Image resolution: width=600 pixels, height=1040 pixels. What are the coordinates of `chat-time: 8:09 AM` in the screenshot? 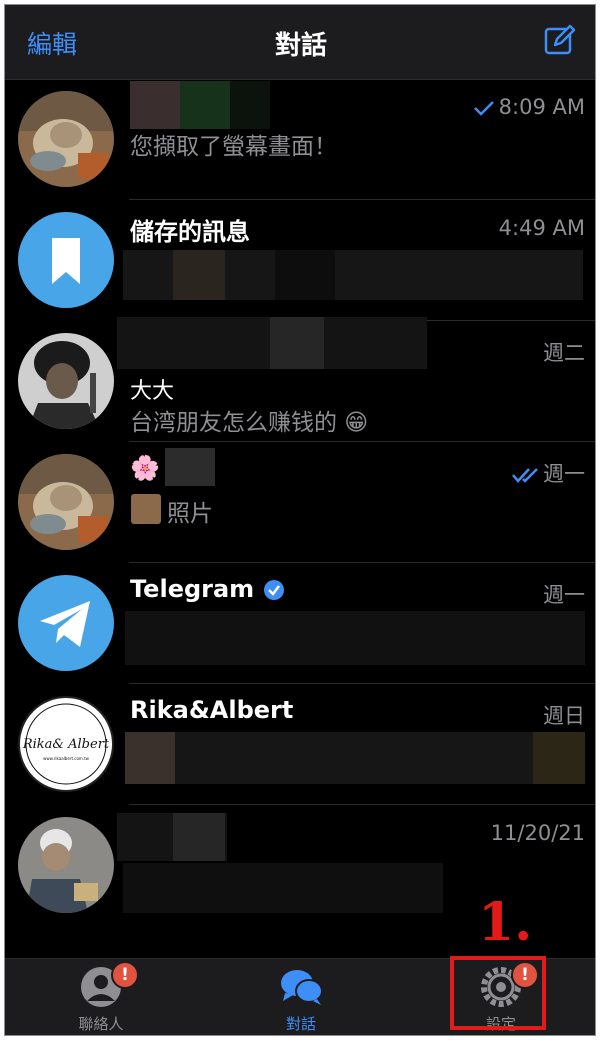 It's located at (529, 107).